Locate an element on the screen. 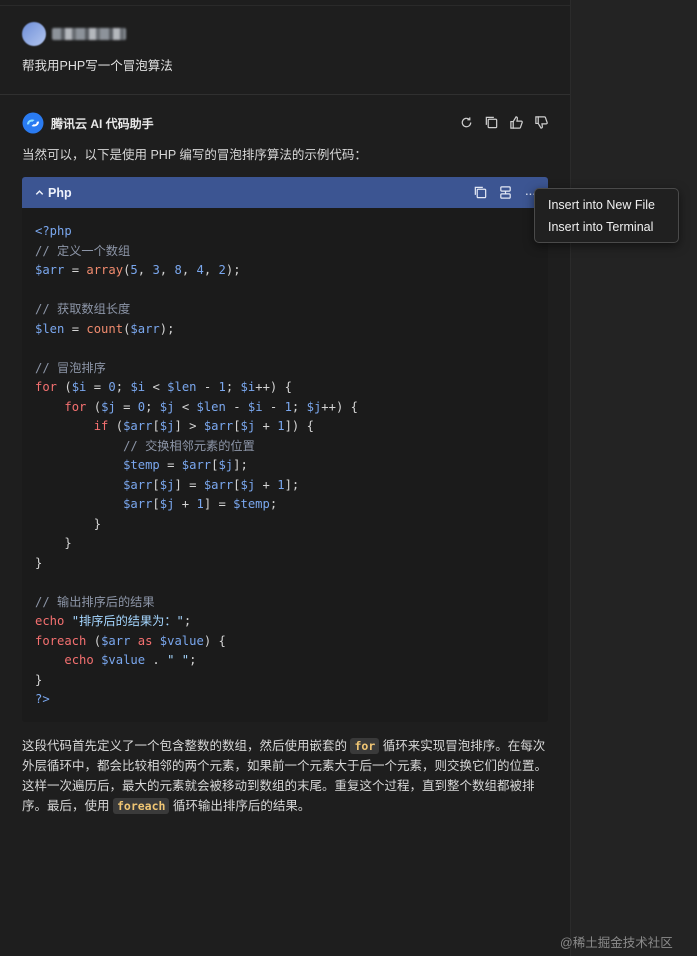  code-line: ?> is located at coordinates (42, 699).